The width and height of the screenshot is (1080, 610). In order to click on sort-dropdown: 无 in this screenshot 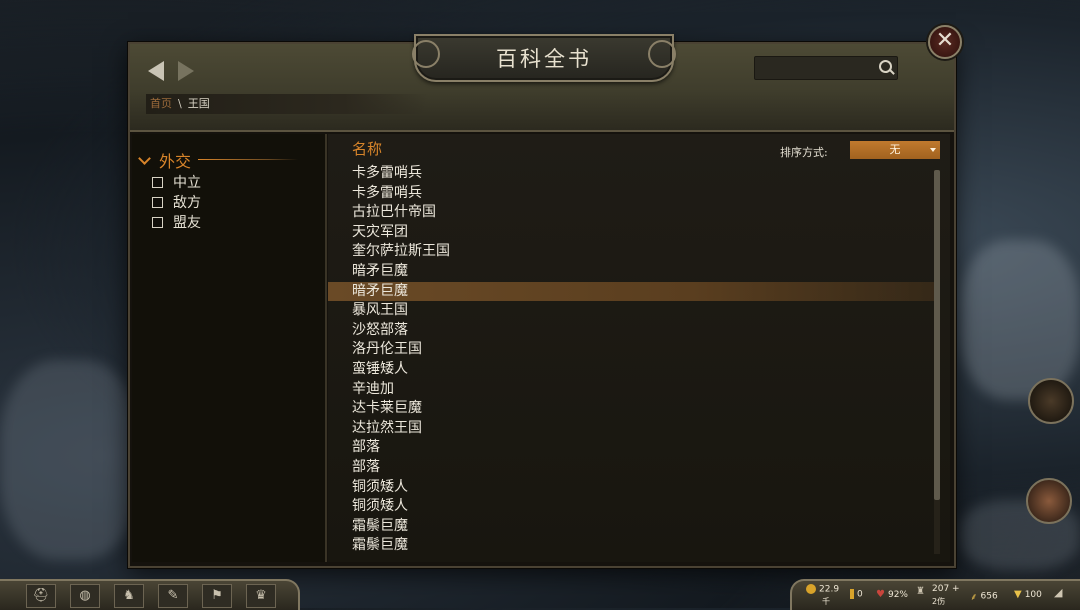, I will do `click(895, 150)`.